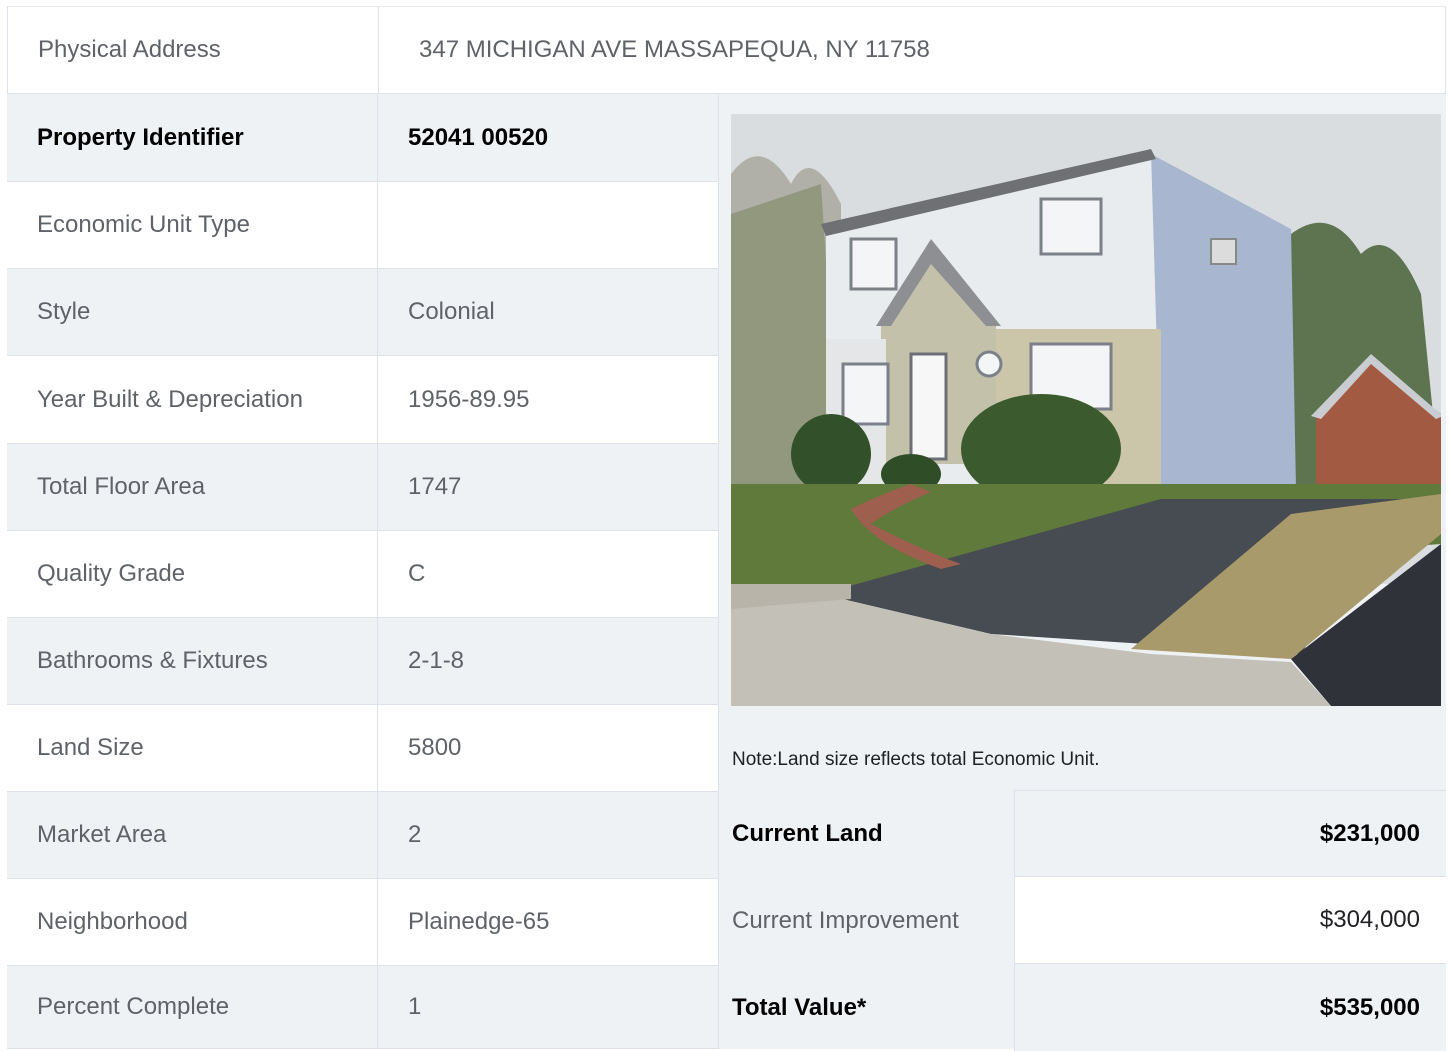 This screenshot has height=1051, width=1449. What do you see at coordinates (192, 138) in the screenshot?
I see `property-identifier-label: Property Identifier` at bounding box center [192, 138].